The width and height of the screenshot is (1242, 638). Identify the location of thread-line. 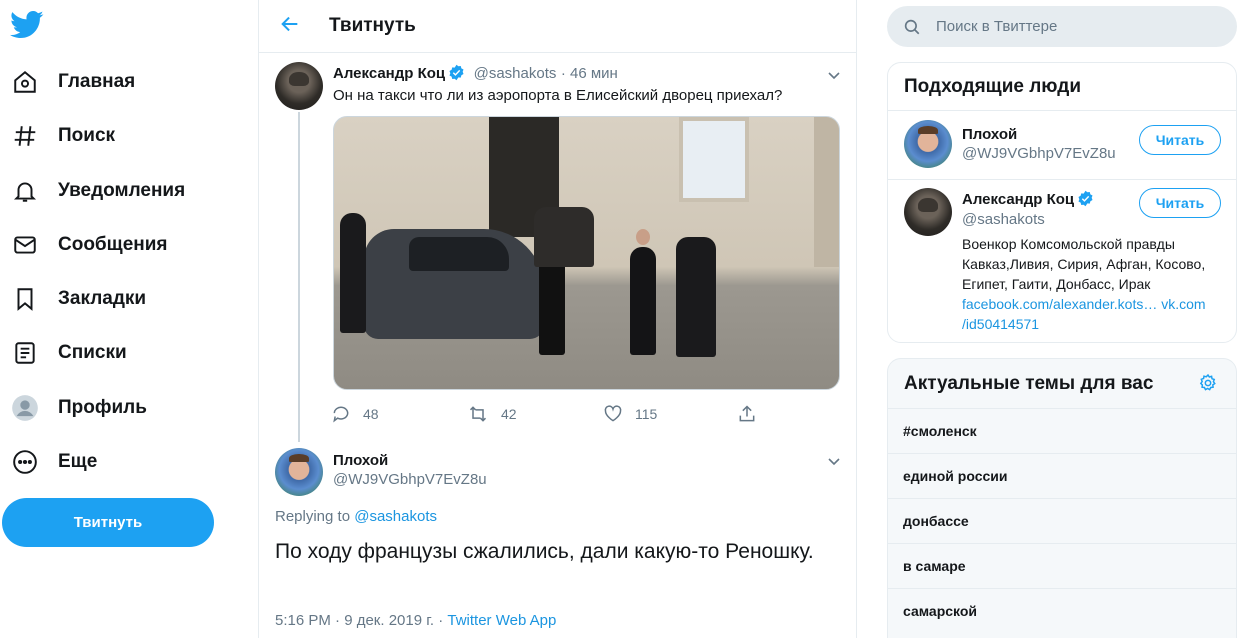
(299, 277).